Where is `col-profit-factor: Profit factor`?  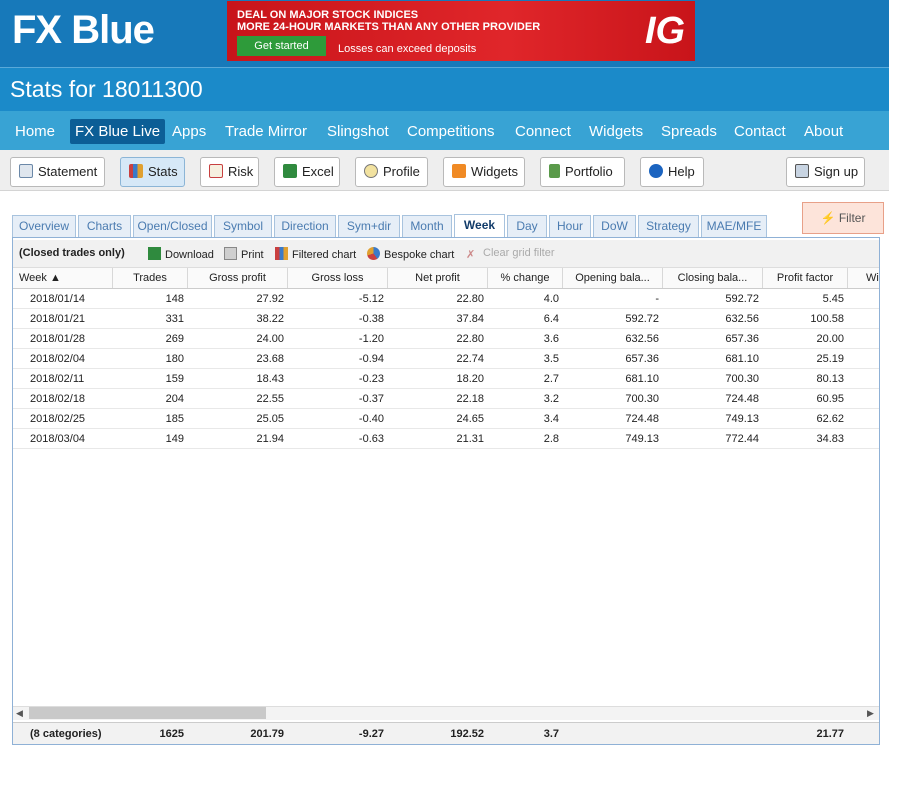
col-profit-factor: Profit factor is located at coordinates (805, 278).